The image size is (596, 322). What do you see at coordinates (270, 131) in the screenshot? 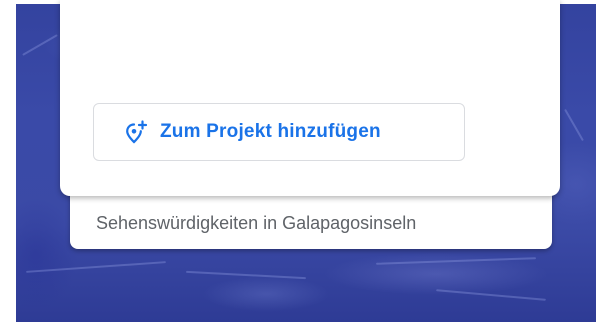
I see `add-to-project-label: Zum Projekt hinzufügen` at bounding box center [270, 131].